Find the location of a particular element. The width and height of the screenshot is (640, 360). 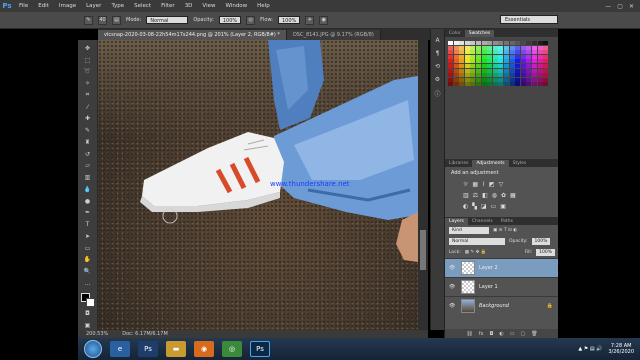

clone-stamp-tool-icon: ♜ is located at coordinates (88, 142).